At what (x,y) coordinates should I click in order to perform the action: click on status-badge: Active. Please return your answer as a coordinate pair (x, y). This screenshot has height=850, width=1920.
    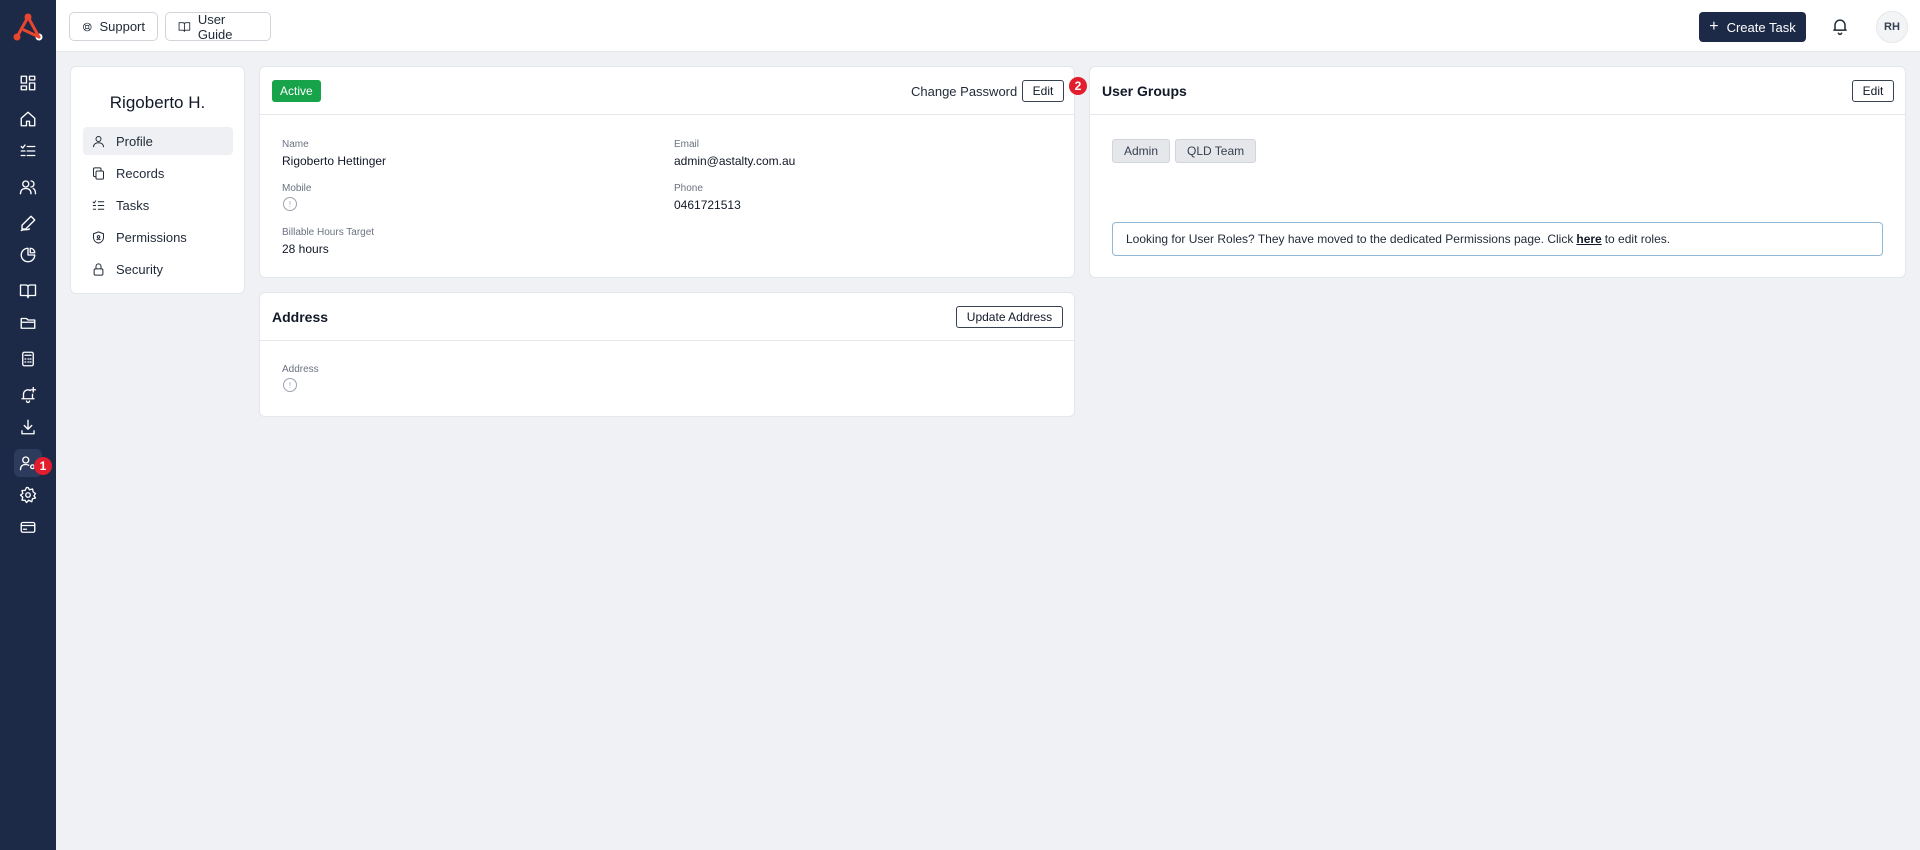
    Looking at the image, I should click on (296, 91).